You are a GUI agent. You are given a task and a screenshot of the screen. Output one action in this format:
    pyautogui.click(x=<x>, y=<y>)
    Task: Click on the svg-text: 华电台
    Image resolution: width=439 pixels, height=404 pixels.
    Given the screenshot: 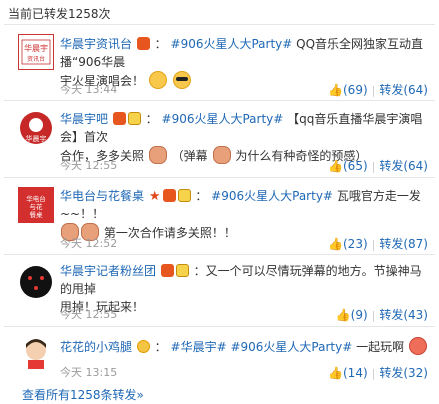 What is the action you would take?
    pyautogui.click(x=36, y=198)
    